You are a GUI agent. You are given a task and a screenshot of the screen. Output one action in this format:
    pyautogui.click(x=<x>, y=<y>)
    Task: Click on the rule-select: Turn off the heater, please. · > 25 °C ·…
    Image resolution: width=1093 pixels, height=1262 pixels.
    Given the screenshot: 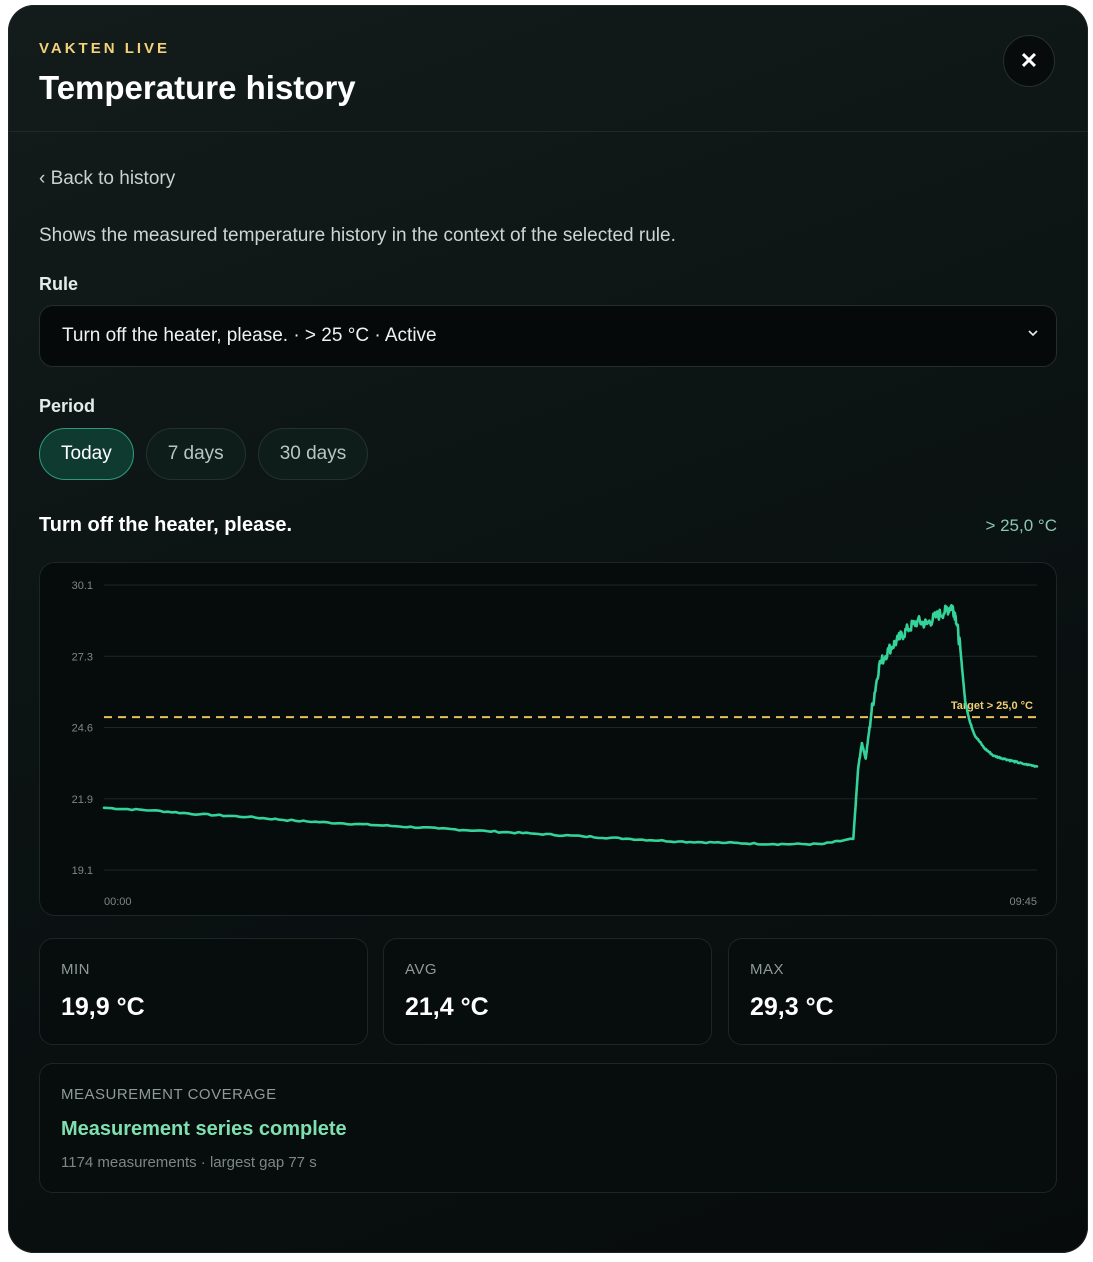 What is the action you would take?
    pyautogui.click(x=548, y=336)
    